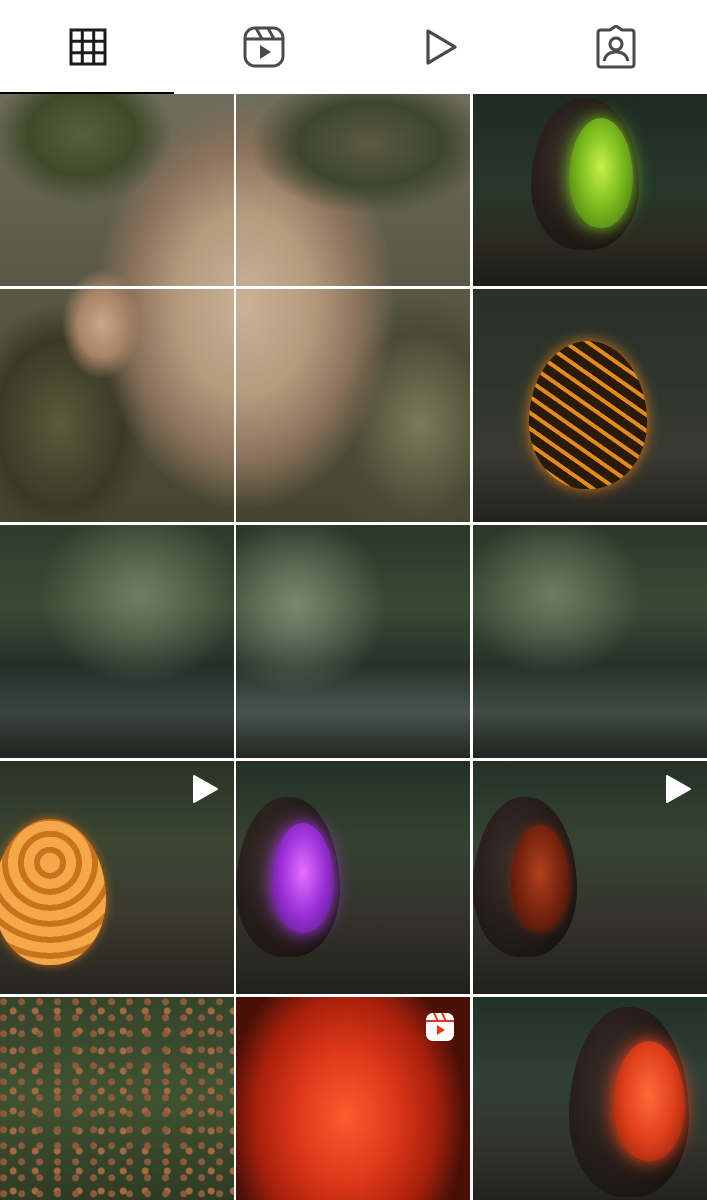 The height and width of the screenshot is (1200, 707). I want to click on tab-tagged, so click(616, 47).